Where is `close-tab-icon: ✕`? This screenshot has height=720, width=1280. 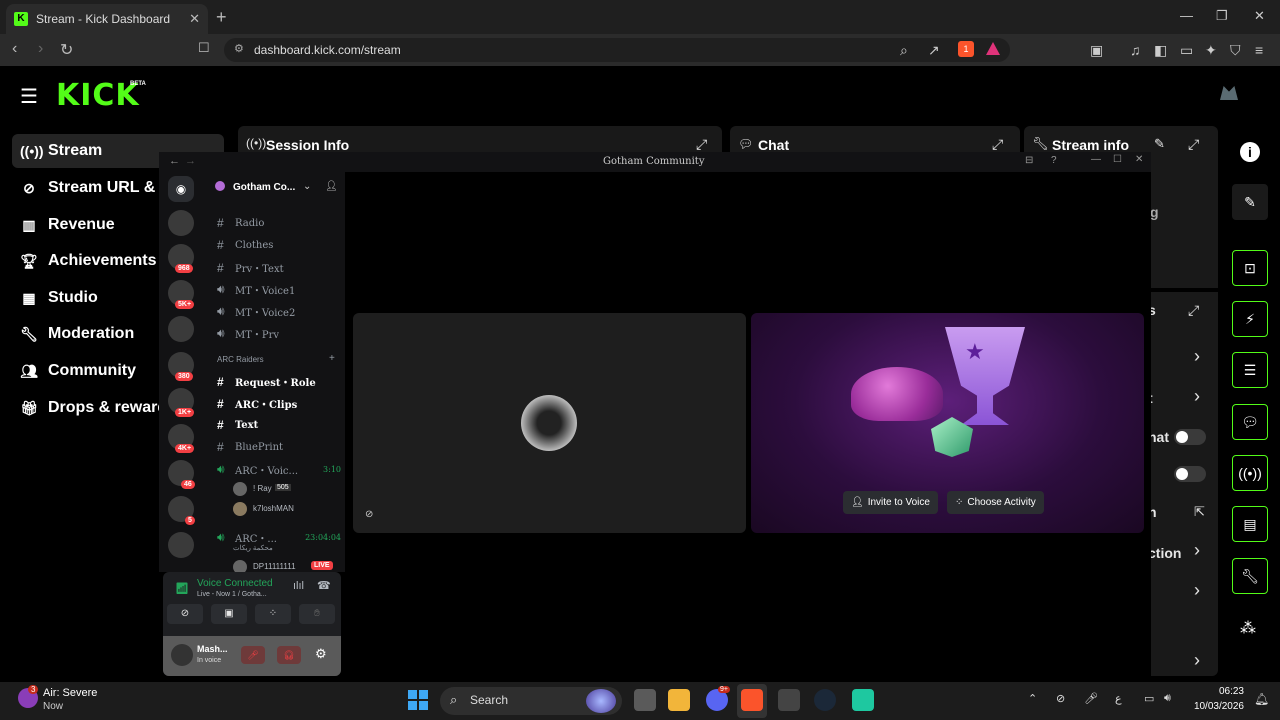
close-tab-icon: ✕ is located at coordinates (194, 19).